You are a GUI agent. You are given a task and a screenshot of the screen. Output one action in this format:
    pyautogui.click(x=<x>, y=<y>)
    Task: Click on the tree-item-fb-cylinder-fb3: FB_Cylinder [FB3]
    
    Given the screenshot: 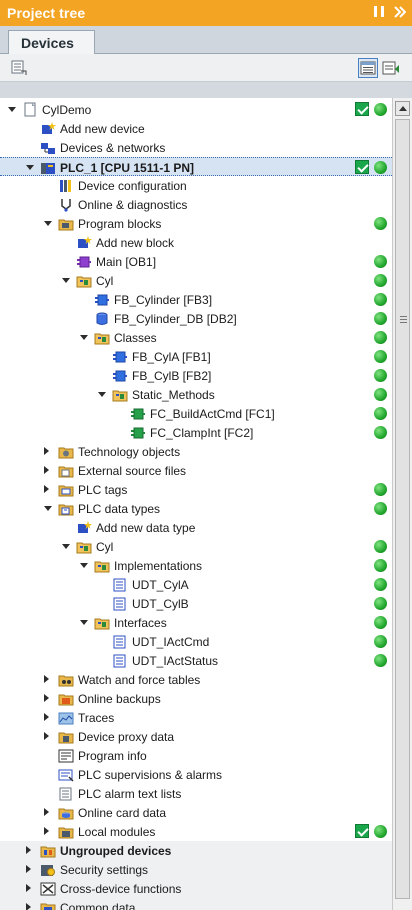 What is the action you would take?
    pyautogui.click(x=196, y=299)
    